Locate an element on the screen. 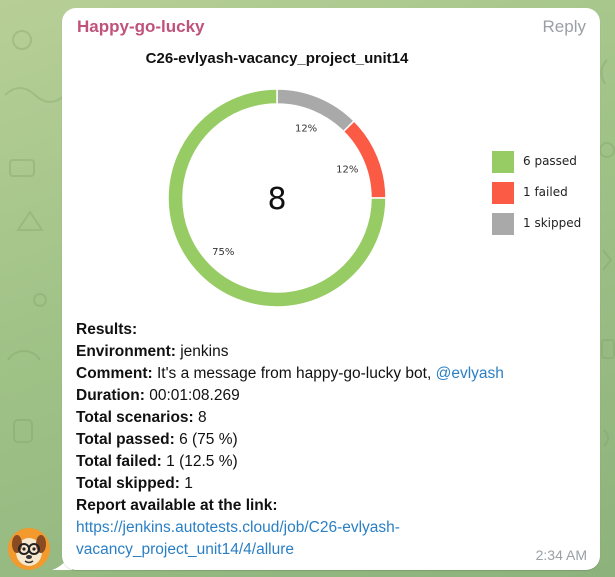 This screenshot has width=615, height=577. sender-name: Happy-go-lucky is located at coordinates (141, 27).